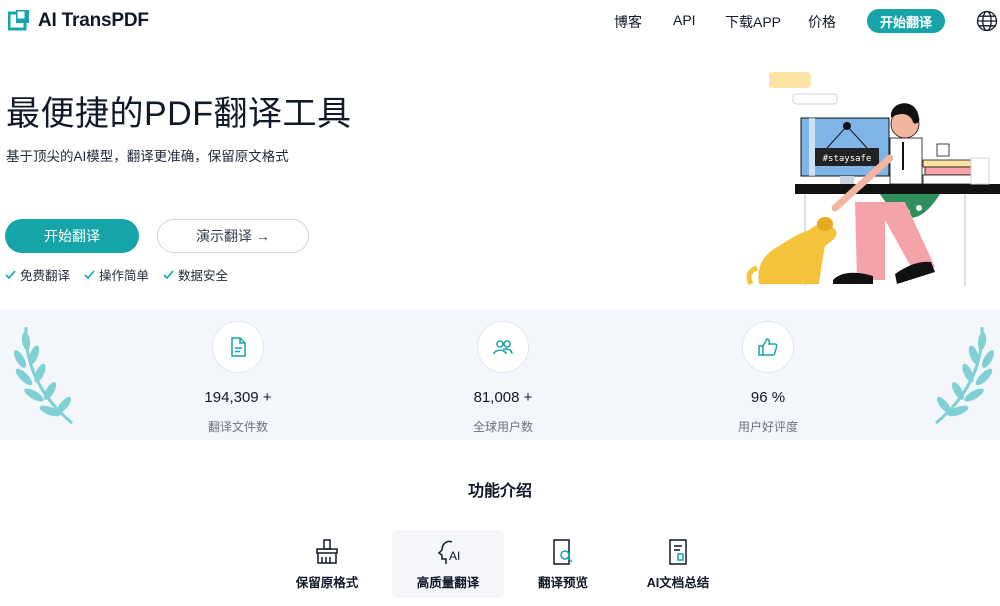  I want to click on users-icon, so click(503, 347).